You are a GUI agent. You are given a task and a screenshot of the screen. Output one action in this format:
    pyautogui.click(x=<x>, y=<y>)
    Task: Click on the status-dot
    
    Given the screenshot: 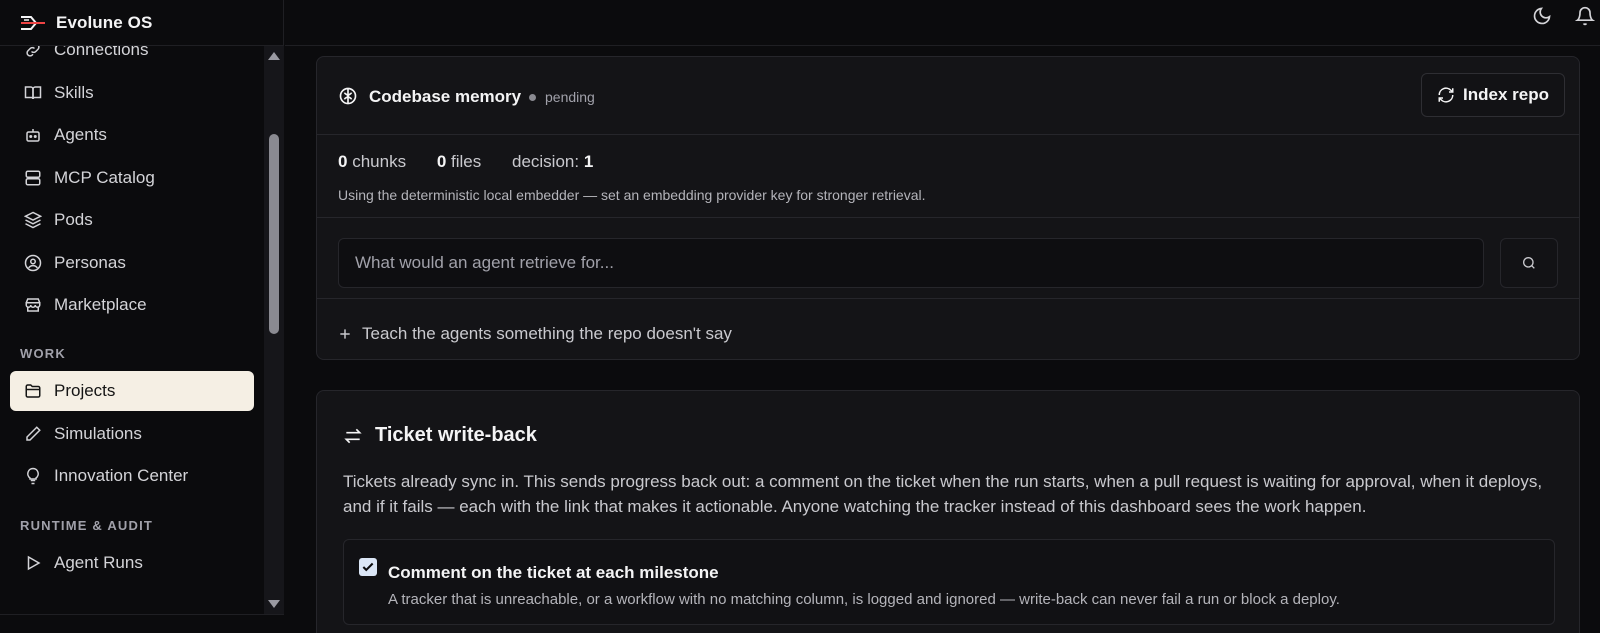 What is the action you would take?
    pyautogui.click(x=532, y=97)
    